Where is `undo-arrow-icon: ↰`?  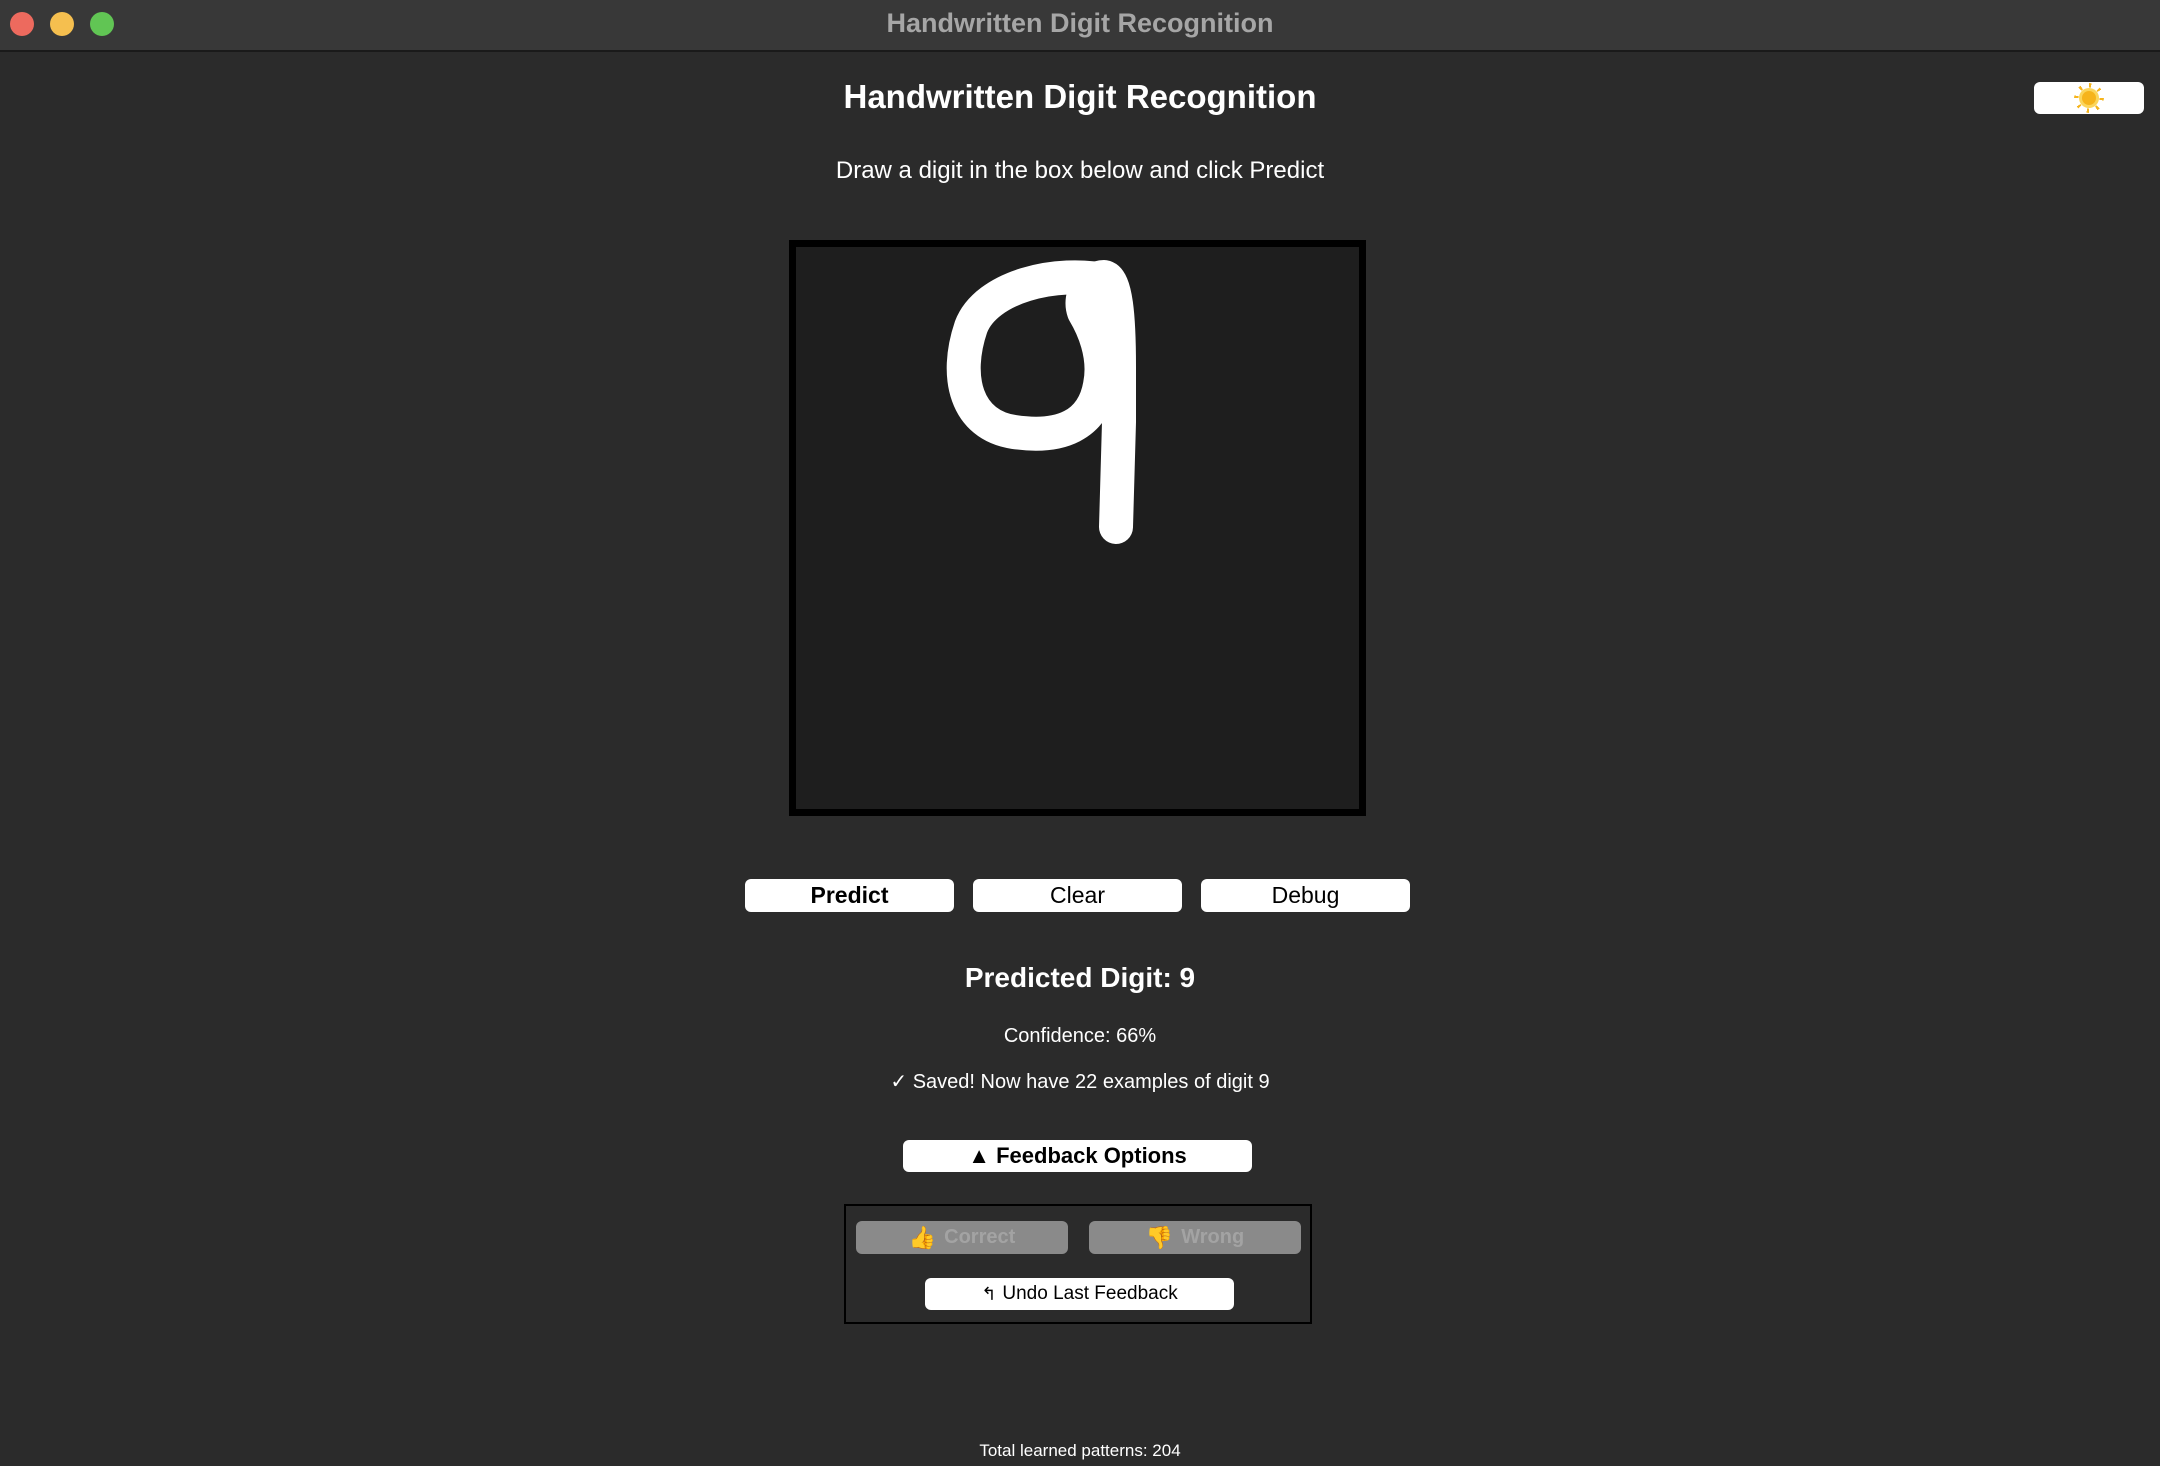
undo-arrow-icon: ↰ is located at coordinates (989, 1293).